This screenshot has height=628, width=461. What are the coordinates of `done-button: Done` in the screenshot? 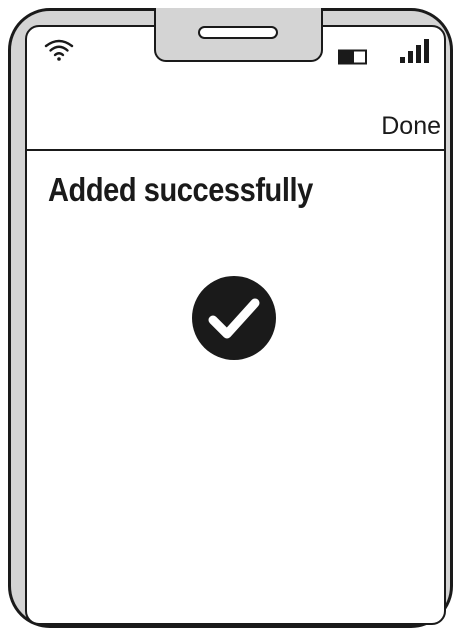 It's located at (411, 126).